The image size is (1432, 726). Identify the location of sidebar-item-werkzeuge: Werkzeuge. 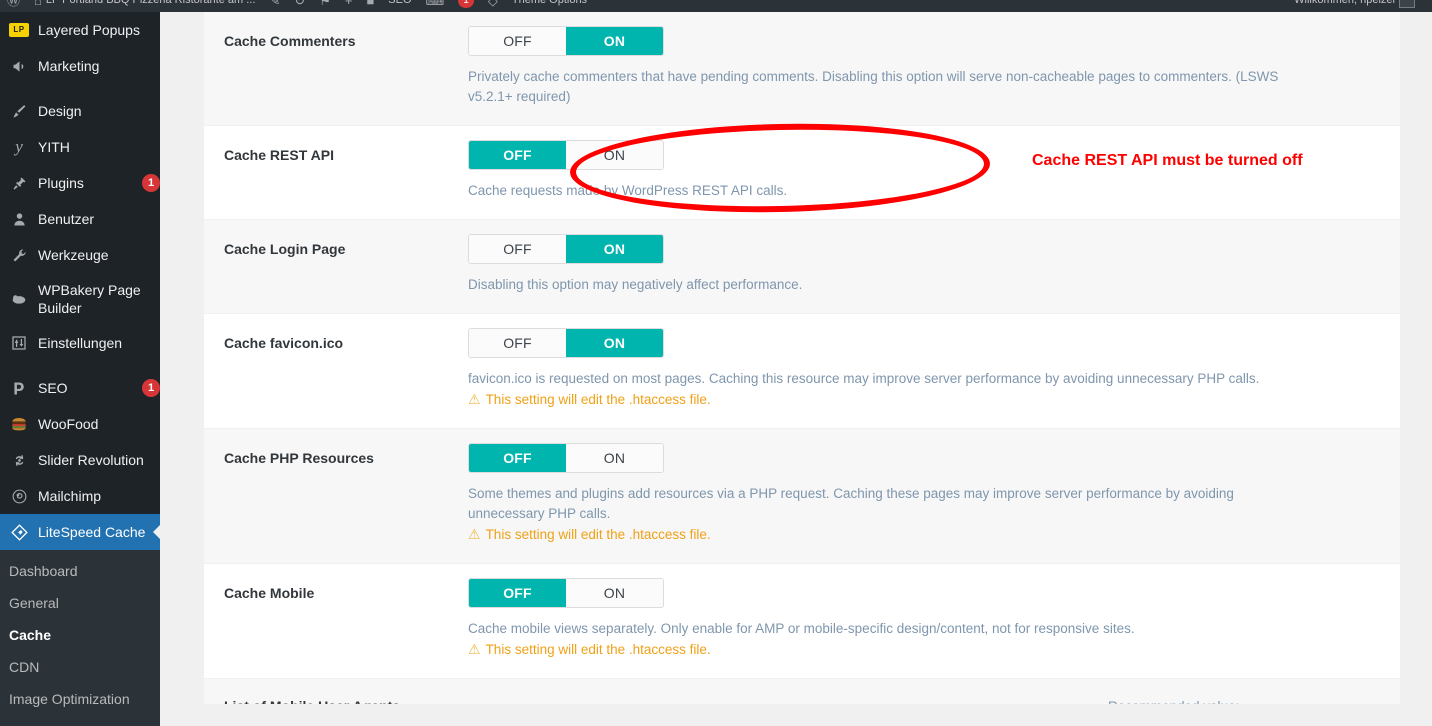
(80, 255).